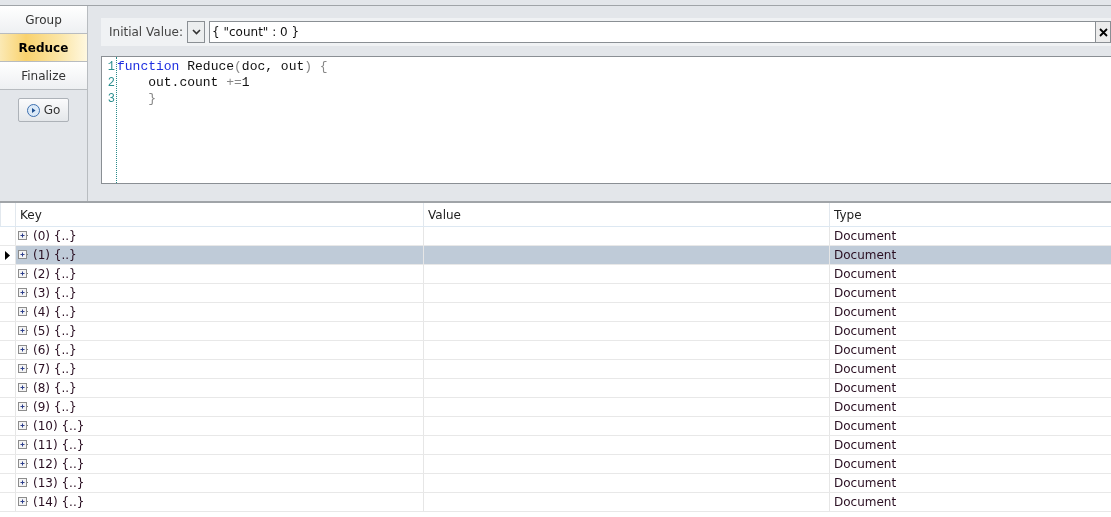  Describe the element at coordinates (652, 32) in the screenshot. I see `initial-value-field: { "count" : 0 }` at that location.